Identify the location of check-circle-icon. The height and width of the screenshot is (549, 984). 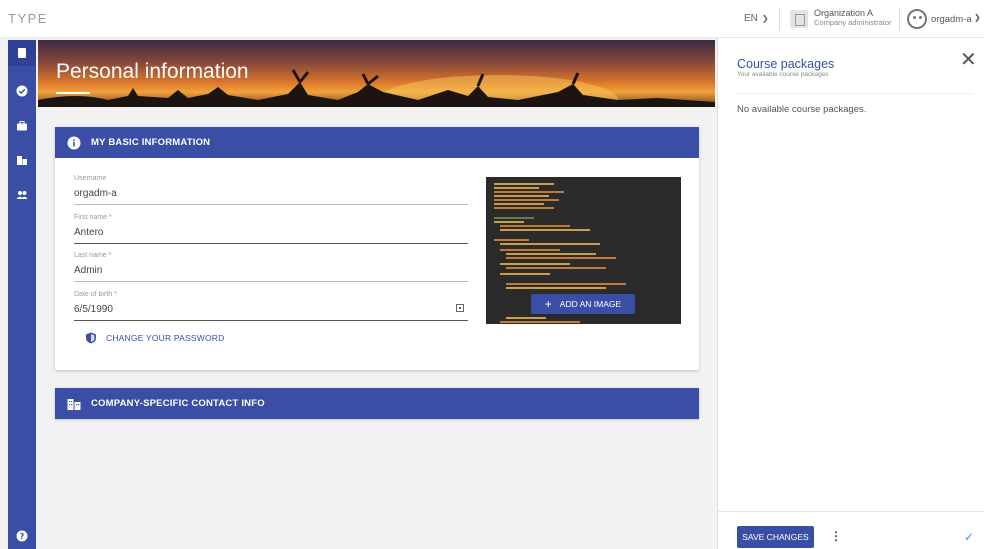
(22, 91).